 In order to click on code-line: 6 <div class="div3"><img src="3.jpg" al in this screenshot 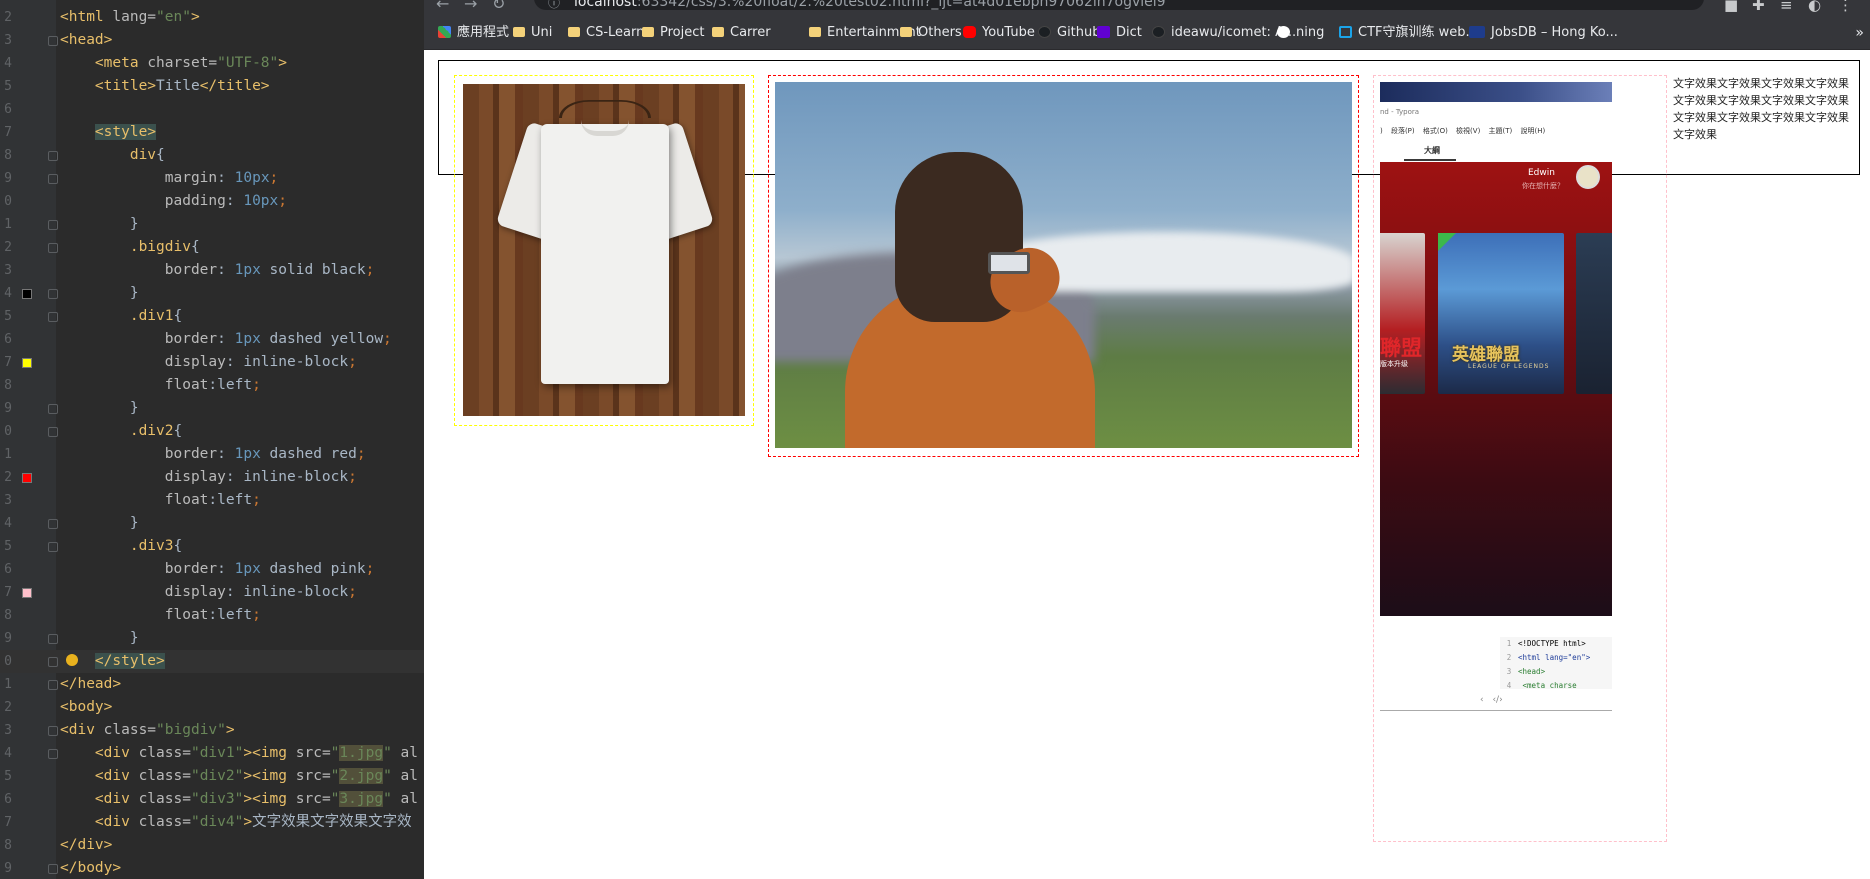, I will do `click(212, 799)`.